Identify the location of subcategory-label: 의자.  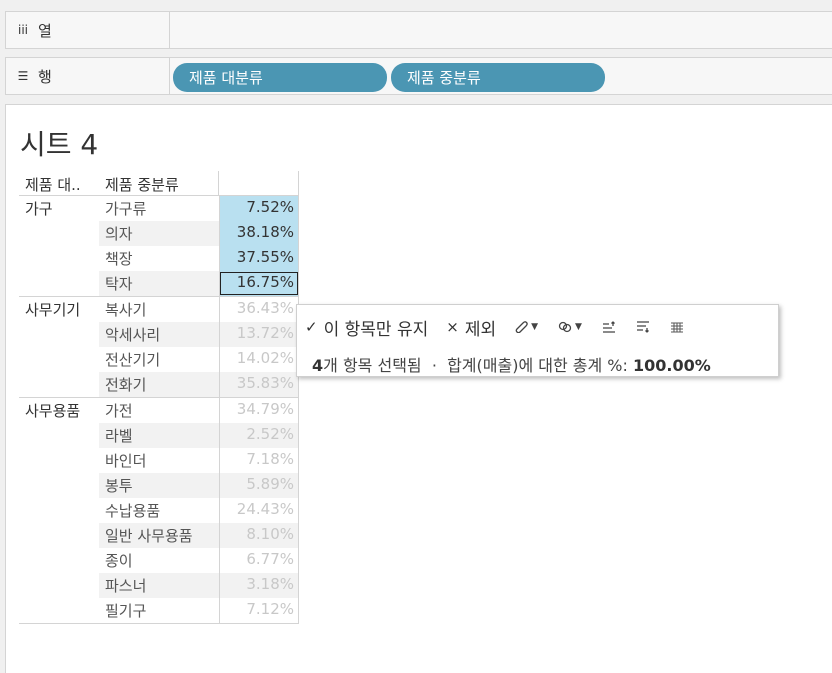
(119, 233).